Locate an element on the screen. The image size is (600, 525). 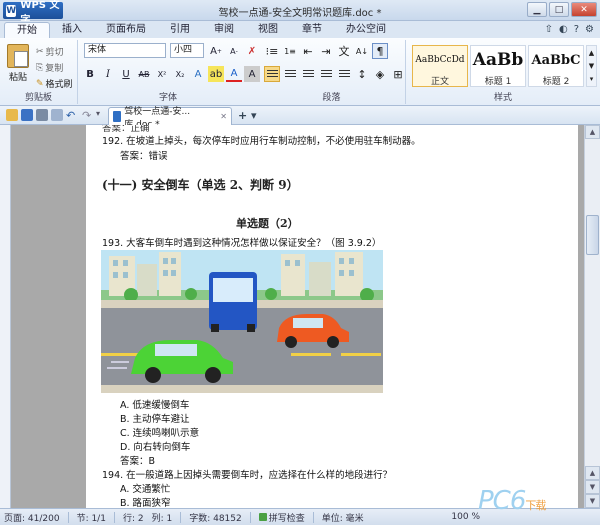
show-marks-icon: ¶ is located at coordinates (380, 51).